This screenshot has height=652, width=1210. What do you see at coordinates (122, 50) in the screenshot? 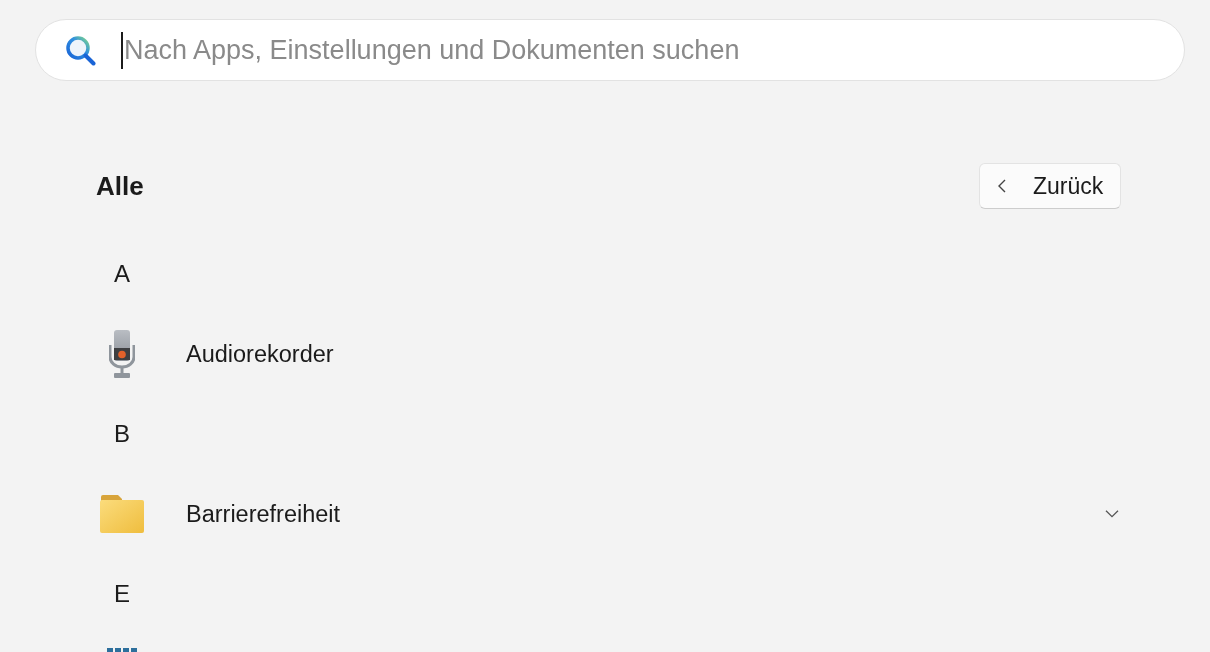
I see `text-cursor-icon` at bounding box center [122, 50].